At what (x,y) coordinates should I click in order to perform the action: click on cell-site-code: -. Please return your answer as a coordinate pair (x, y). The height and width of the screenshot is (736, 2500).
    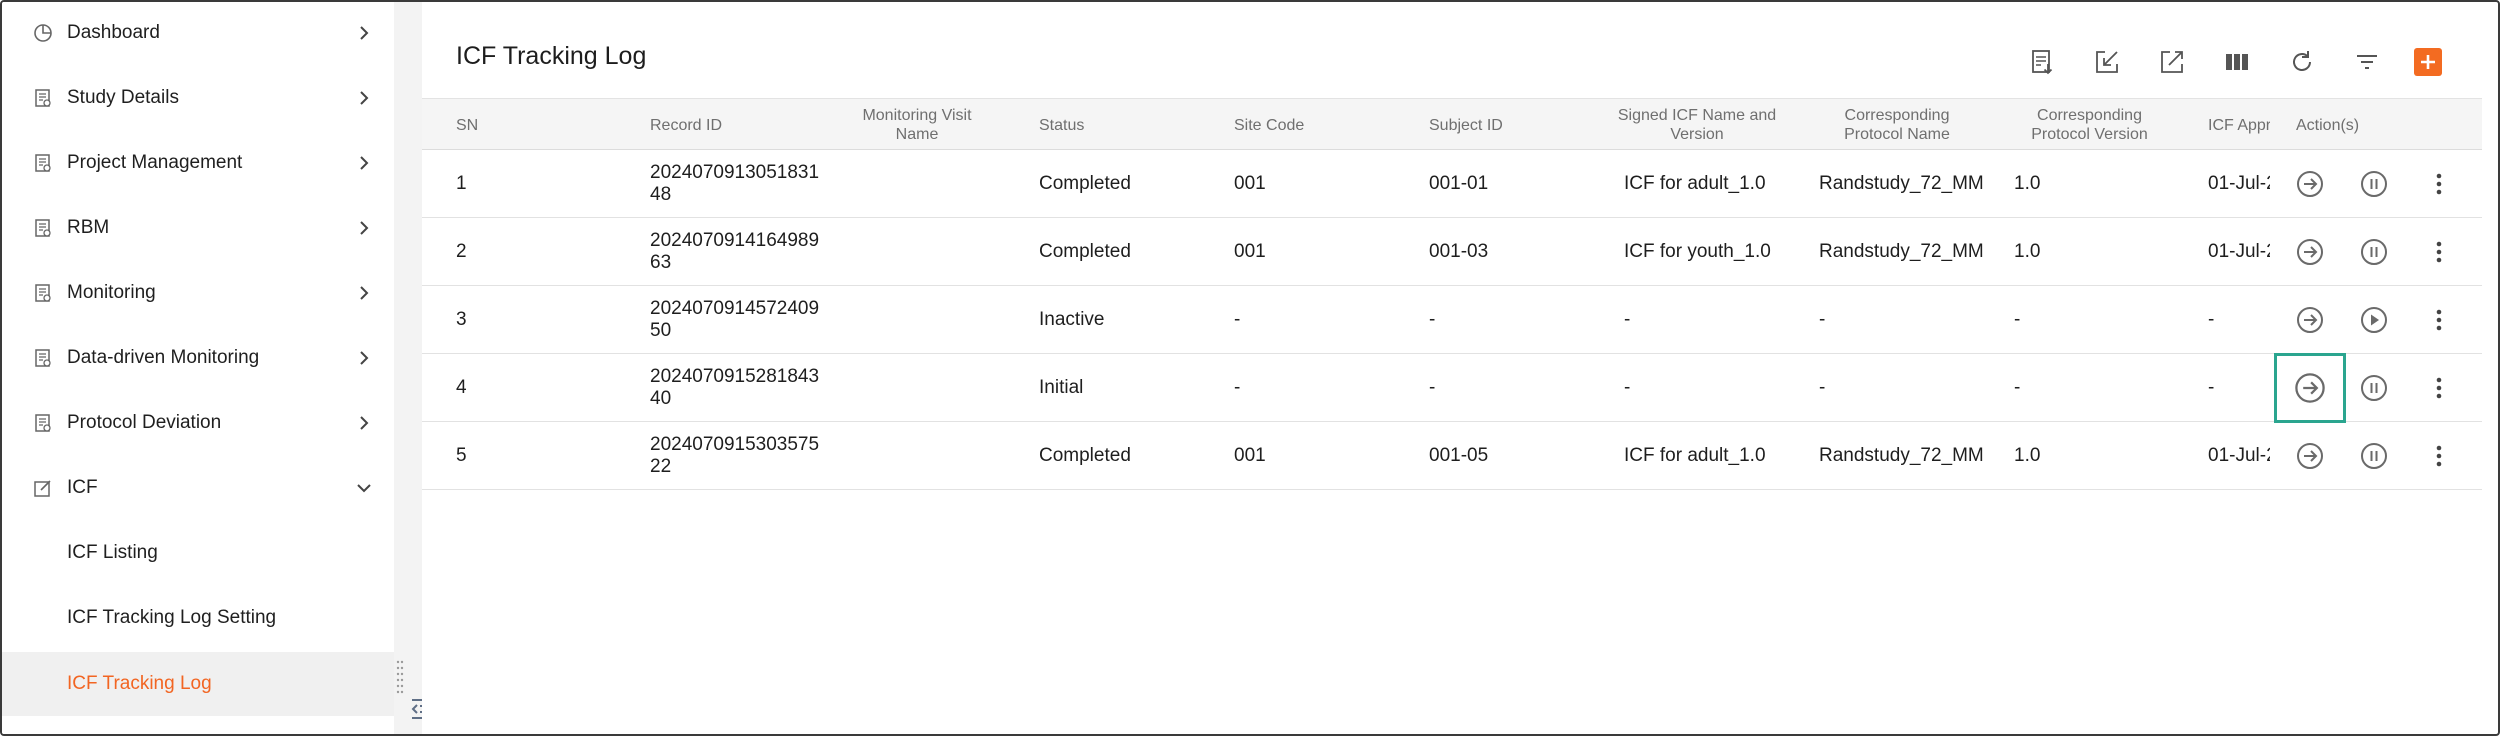
    Looking at the image, I should click on (1237, 319).